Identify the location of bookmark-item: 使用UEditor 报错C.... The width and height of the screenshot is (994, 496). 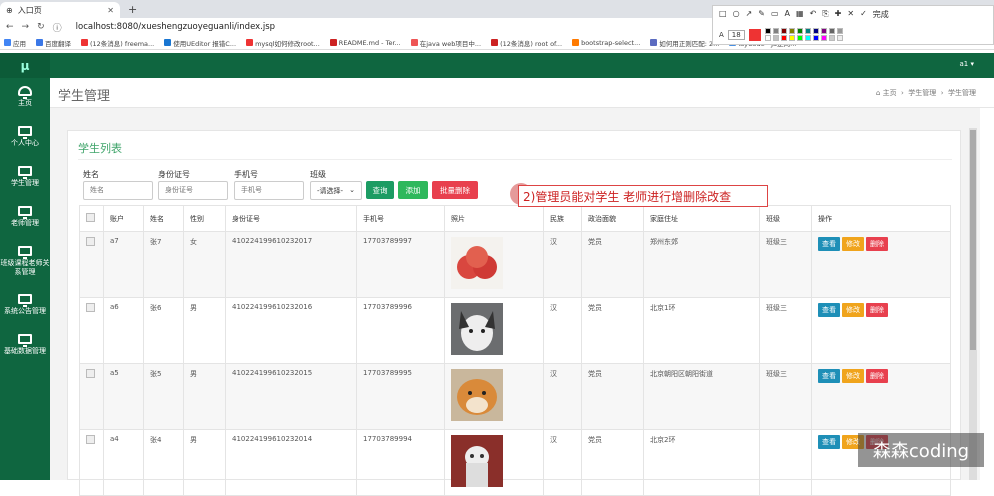
(200, 43).